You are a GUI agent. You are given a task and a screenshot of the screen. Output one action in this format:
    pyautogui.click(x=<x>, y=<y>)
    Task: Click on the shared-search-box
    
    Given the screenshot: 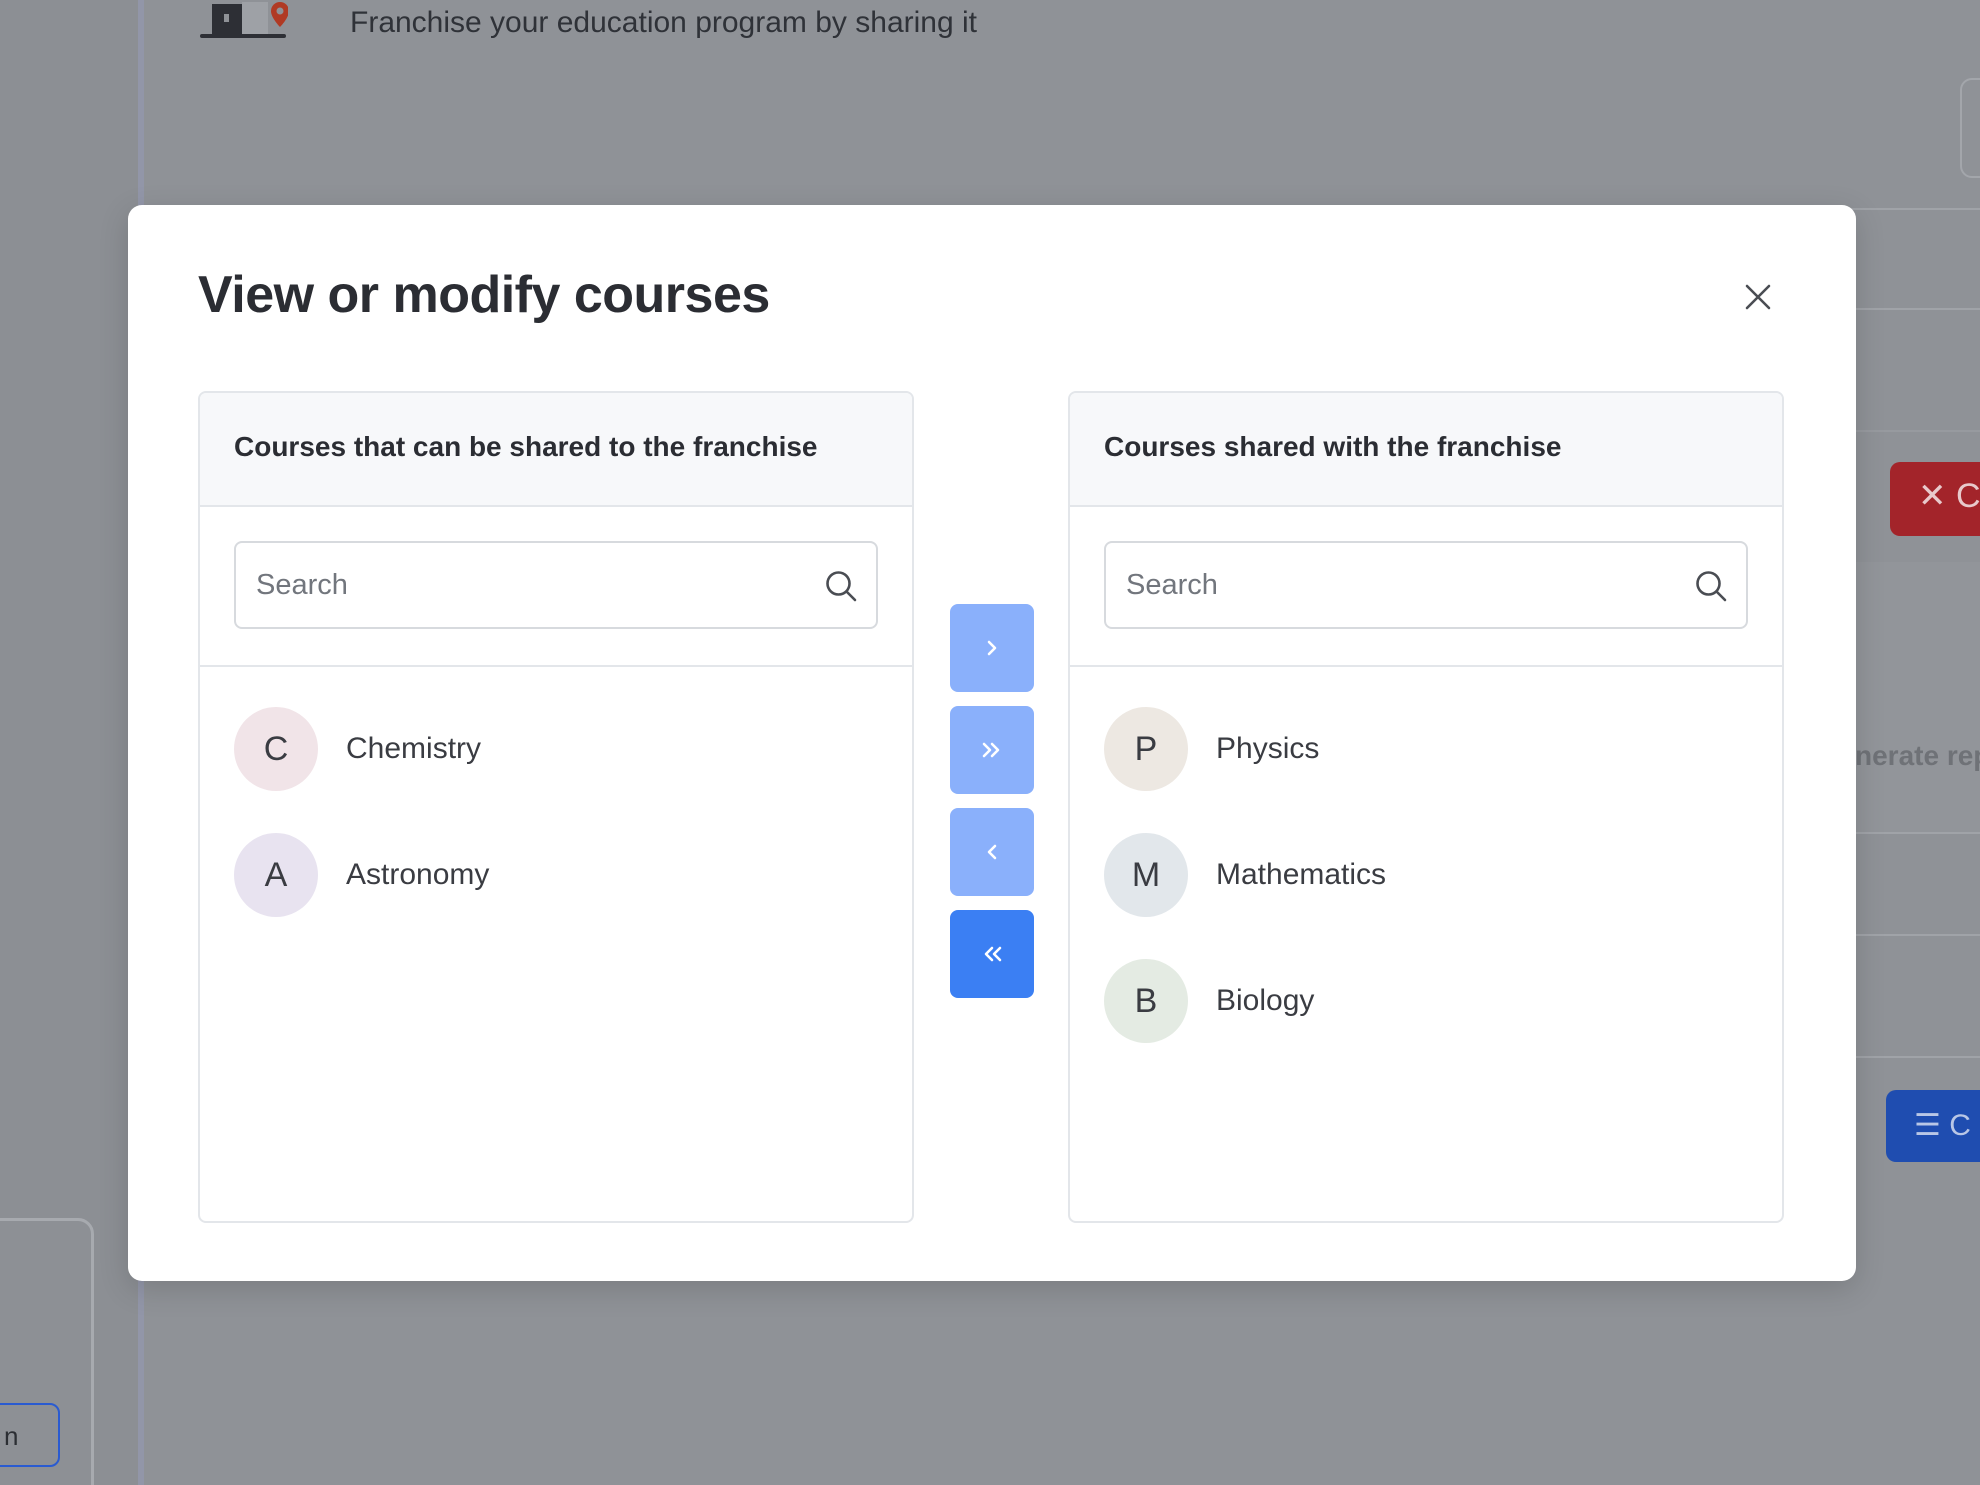 What is the action you would take?
    pyautogui.click(x=1426, y=585)
    